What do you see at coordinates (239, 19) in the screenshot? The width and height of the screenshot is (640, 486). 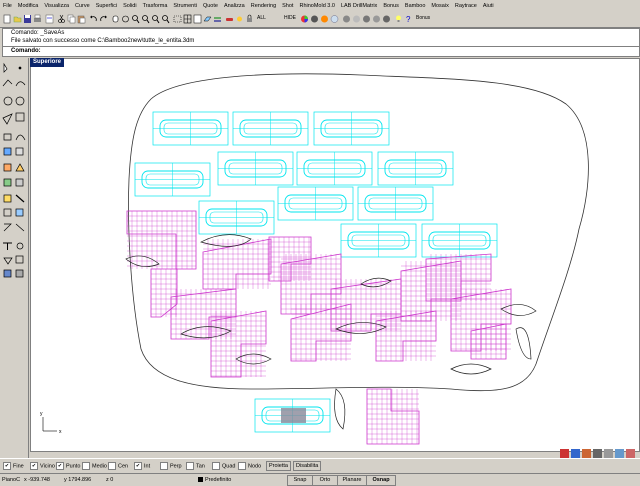 I see `lights-icon` at bounding box center [239, 19].